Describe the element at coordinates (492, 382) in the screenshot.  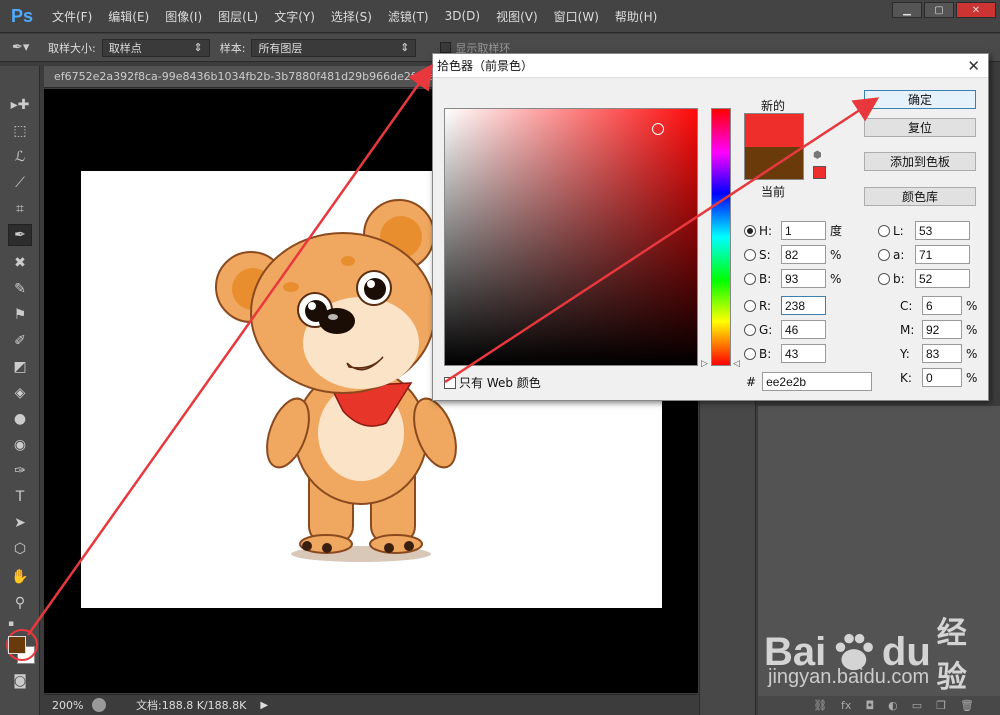
I see `web-only-checkbox: 只有 Web 颜色` at that location.